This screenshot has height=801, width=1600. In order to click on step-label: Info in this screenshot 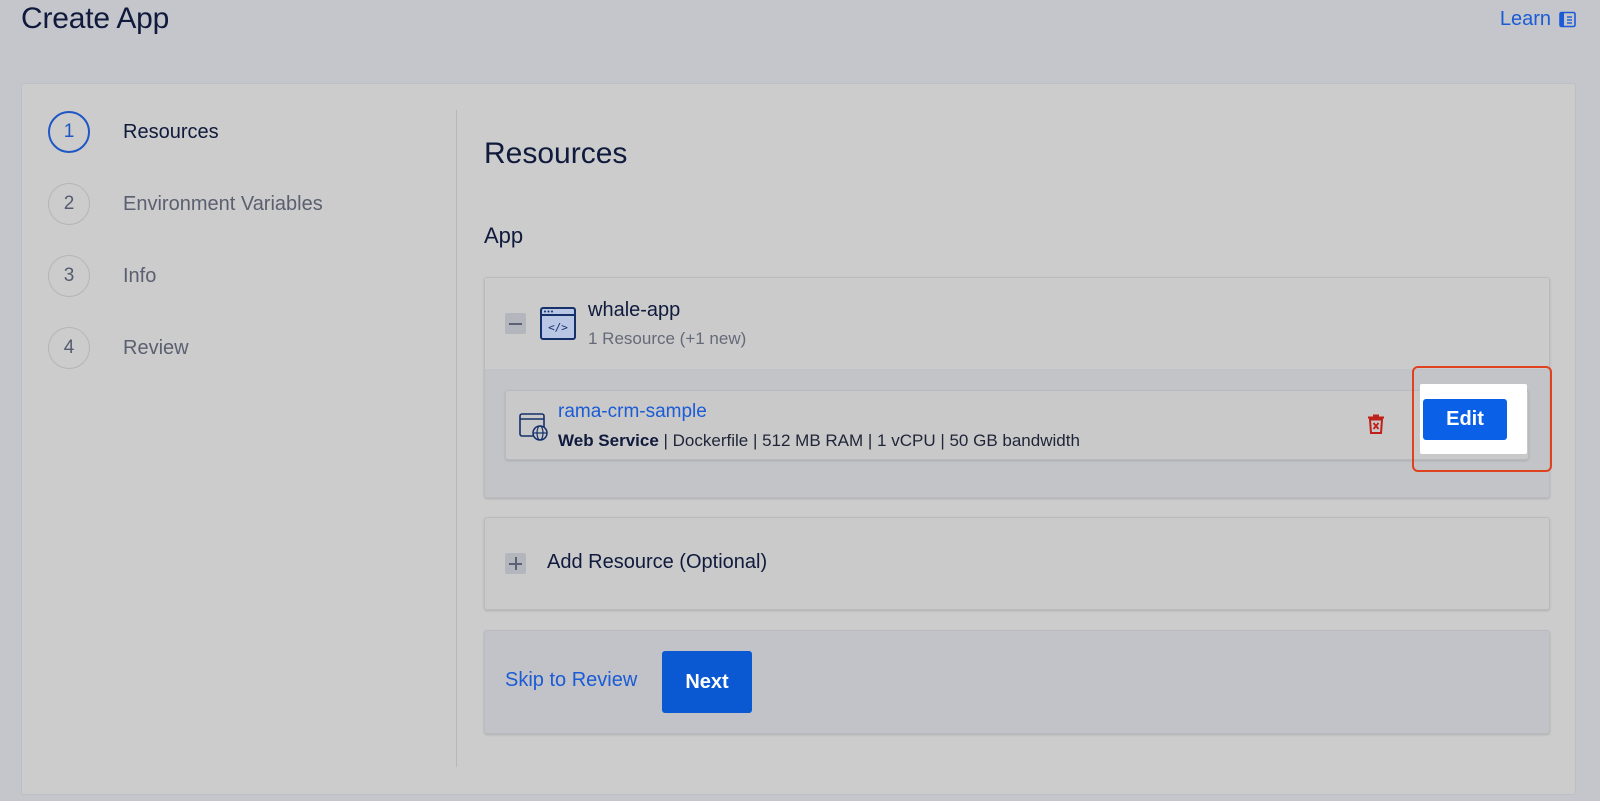, I will do `click(140, 275)`.